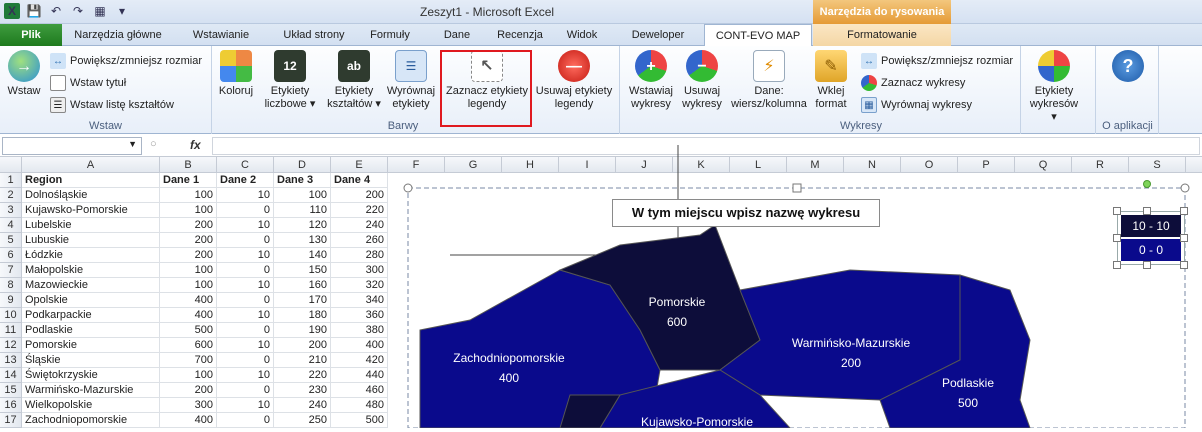 The image size is (1202, 432). I want to click on legend-handle-l, so click(1117, 238).